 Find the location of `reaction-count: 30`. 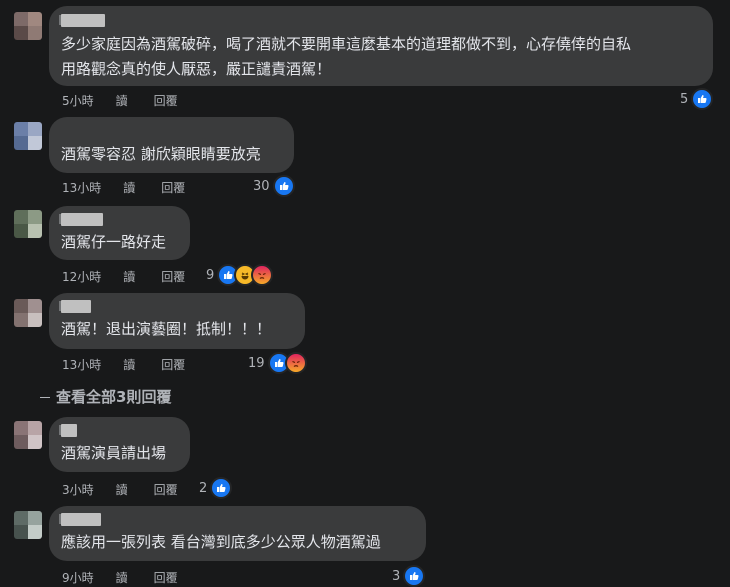

reaction-count: 30 is located at coordinates (261, 186).